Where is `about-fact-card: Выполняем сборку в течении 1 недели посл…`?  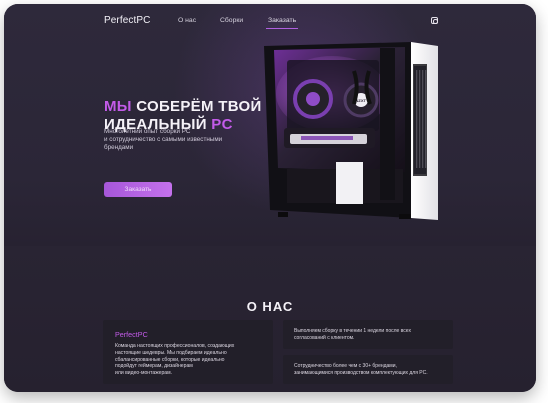 about-fact-card: Выполняем сборку в течении 1 недели посл… is located at coordinates (368, 334).